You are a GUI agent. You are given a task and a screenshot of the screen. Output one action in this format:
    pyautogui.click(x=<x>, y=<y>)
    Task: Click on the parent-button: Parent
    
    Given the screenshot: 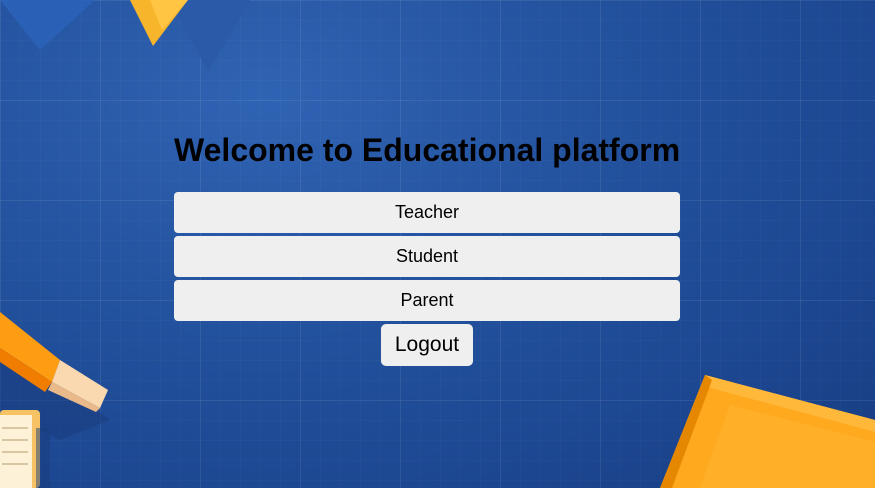 What is the action you would take?
    pyautogui.click(x=427, y=300)
    